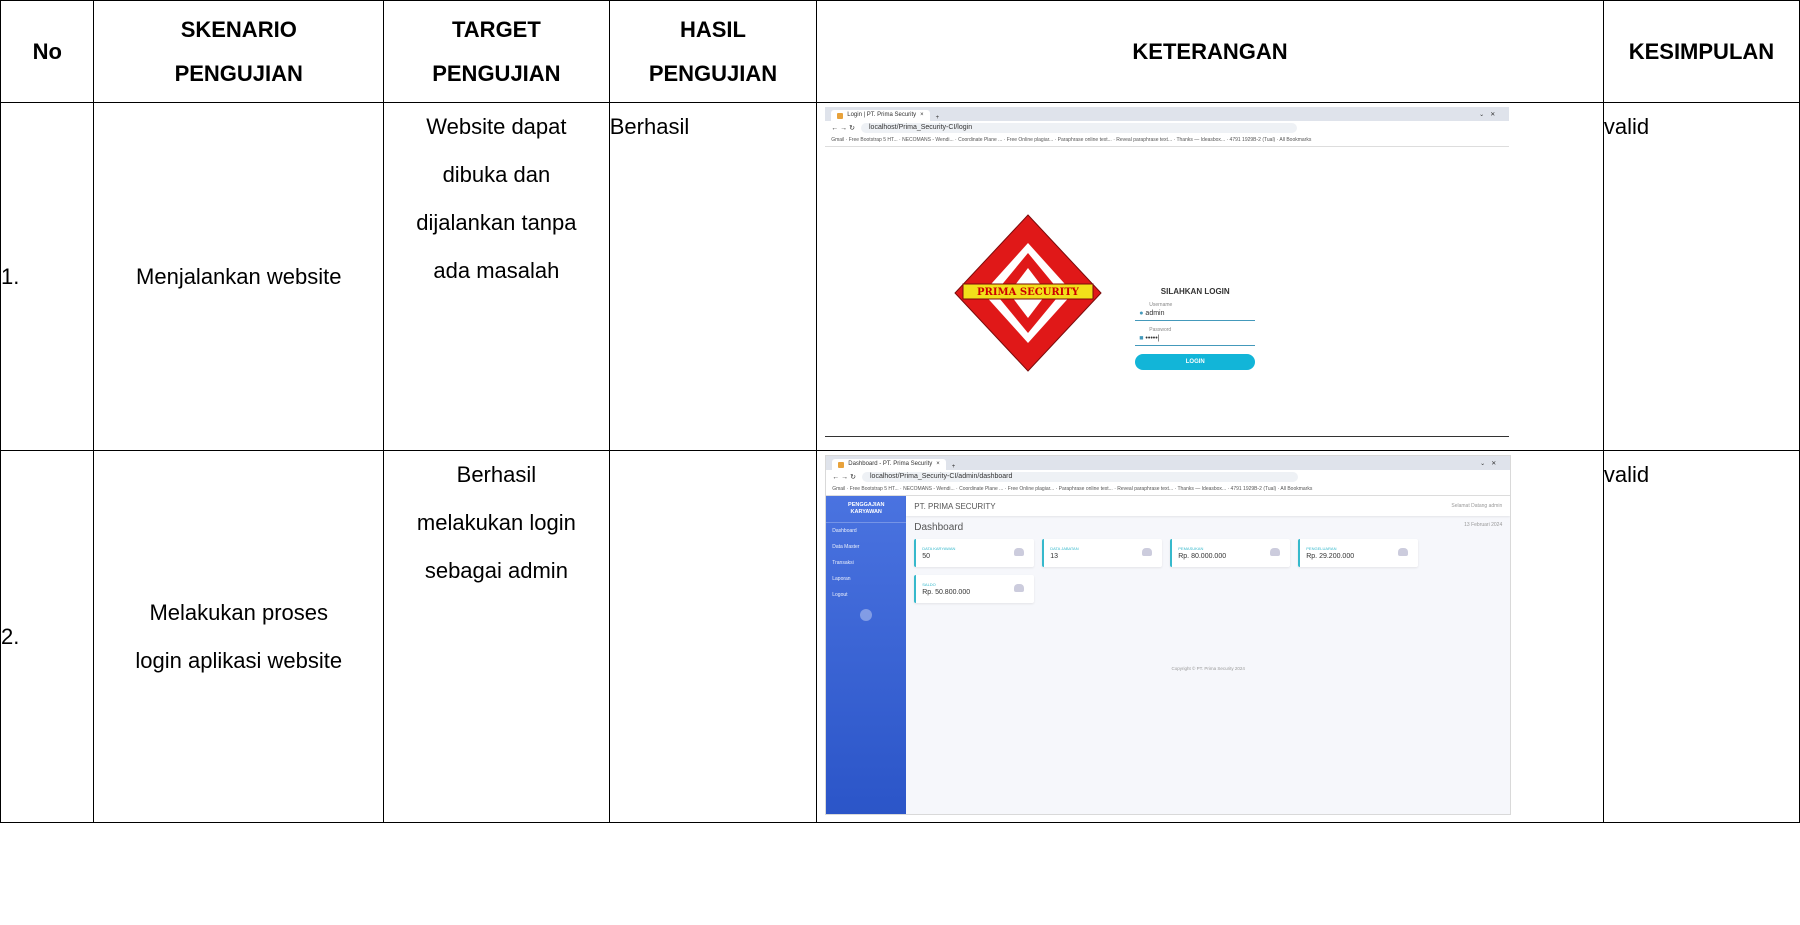  What do you see at coordinates (713, 636) in the screenshot?
I see `row-hasil` at bounding box center [713, 636].